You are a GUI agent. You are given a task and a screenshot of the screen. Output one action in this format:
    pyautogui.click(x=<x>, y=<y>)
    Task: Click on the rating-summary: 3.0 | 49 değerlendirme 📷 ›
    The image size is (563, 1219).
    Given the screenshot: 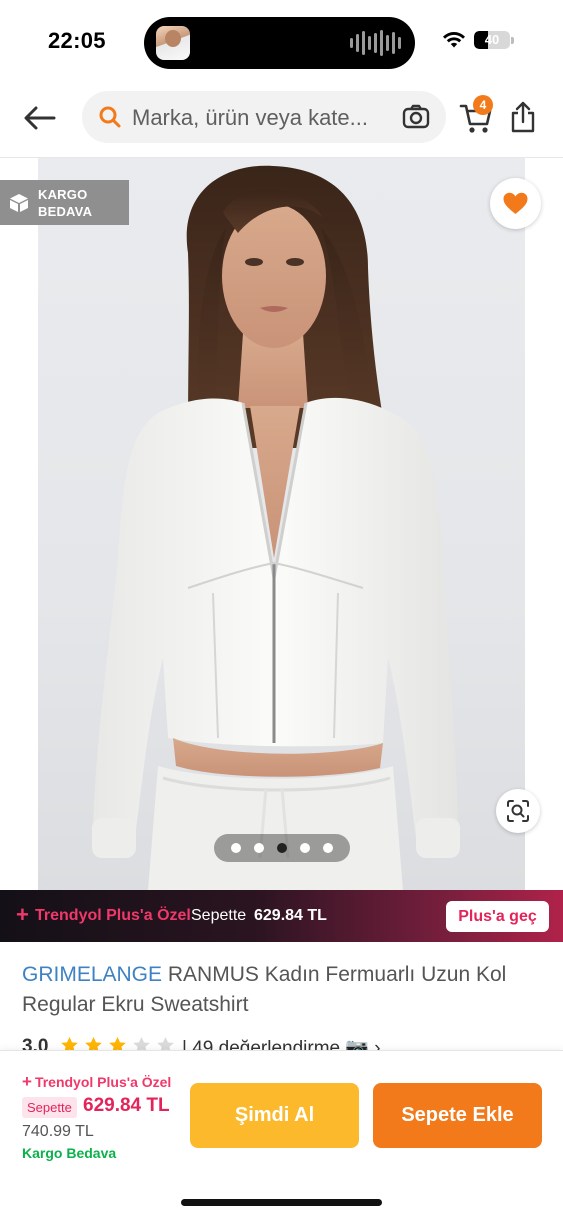 What is the action you would take?
    pyautogui.click(x=222, y=1042)
    